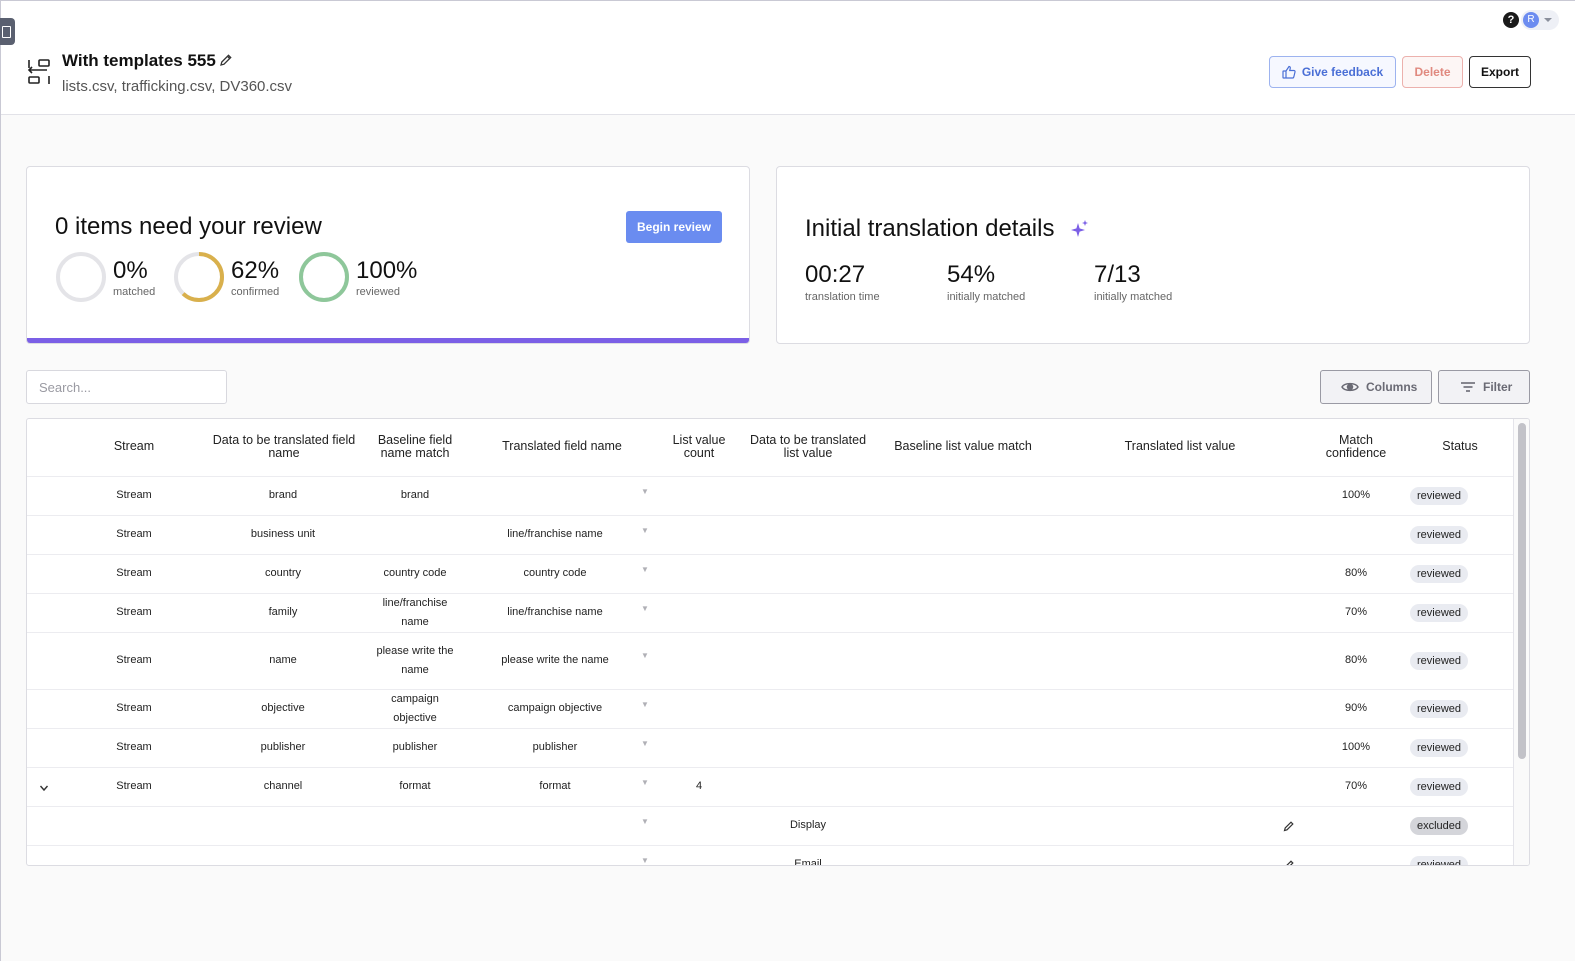 The height and width of the screenshot is (961, 1575). Describe the element at coordinates (1432, 72) in the screenshot. I see `delete-button: Delete` at that location.